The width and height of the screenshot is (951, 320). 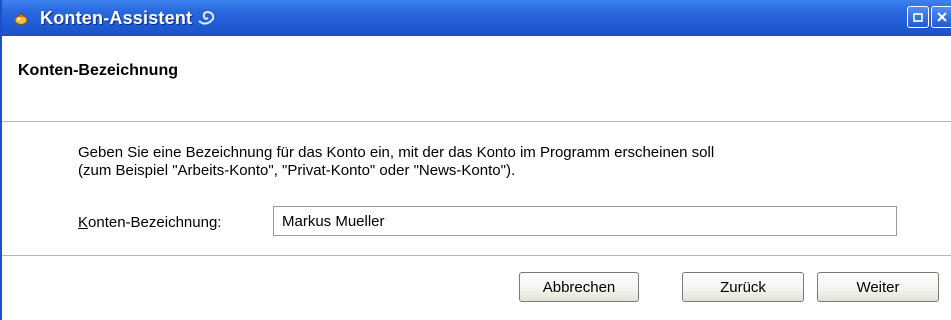 I want to click on title-buttons, so click(x=928, y=17).